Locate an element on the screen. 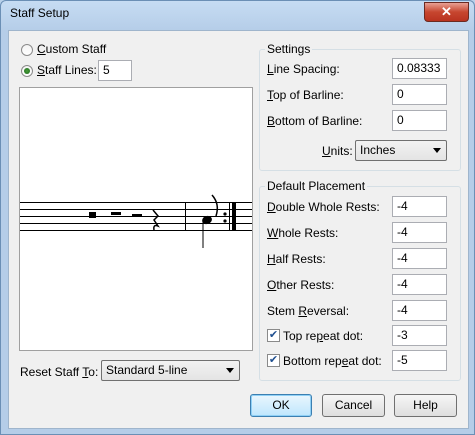 Image resolution: width=475 pixels, height=435 pixels. reset-staff-select: Standard 5-line is located at coordinates (170, 370).